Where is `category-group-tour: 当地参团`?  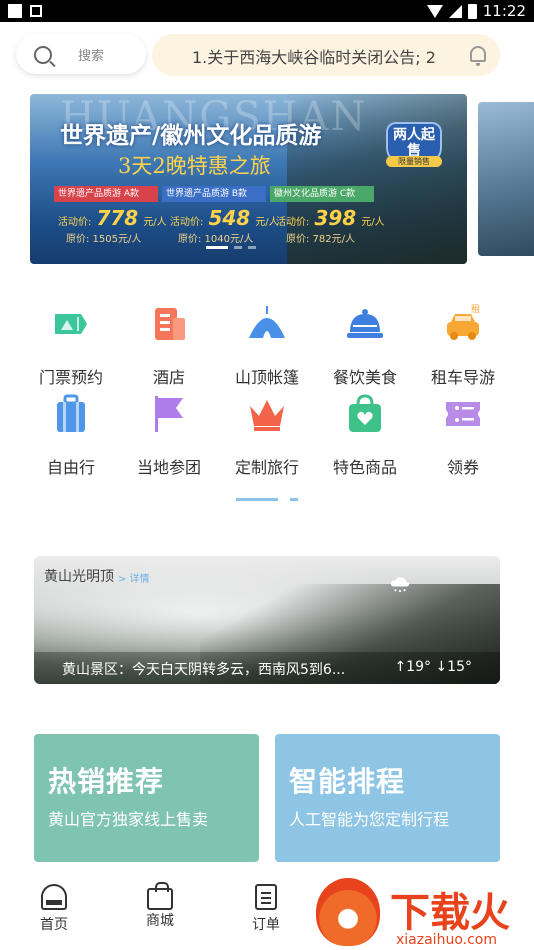 category-group-tour: 当地参团 is located at coordinates (169, 433).